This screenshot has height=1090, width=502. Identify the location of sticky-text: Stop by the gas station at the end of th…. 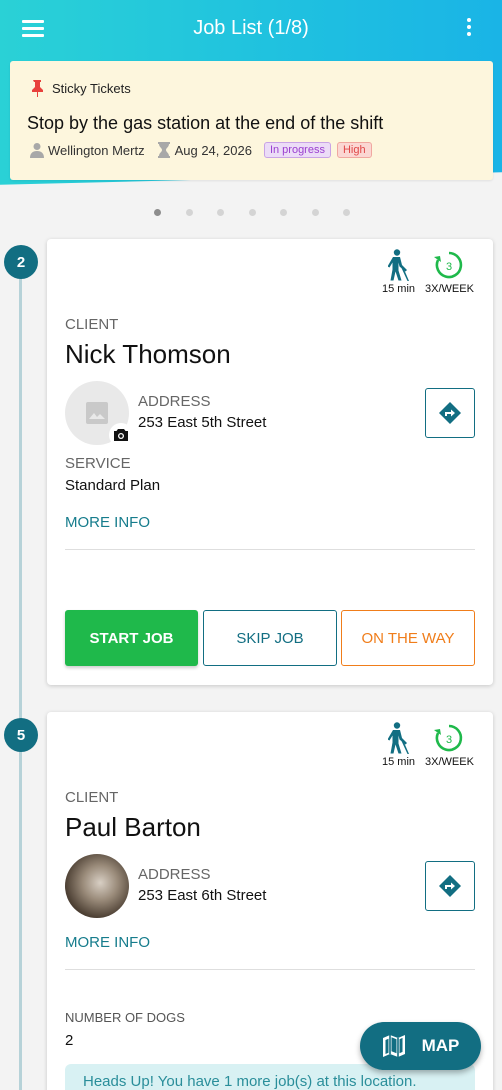
(205, 123).